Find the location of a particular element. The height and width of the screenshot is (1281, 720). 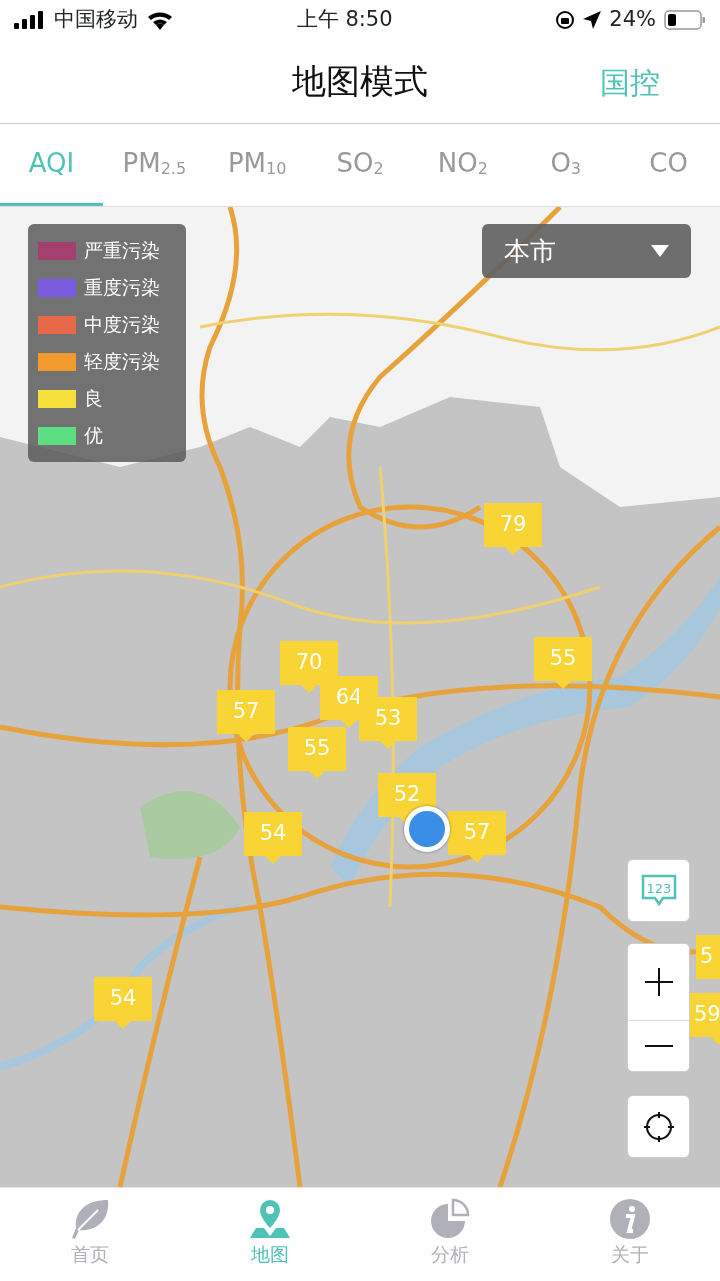

screen-title: 地图模式 is located at coordinates (360, 81).